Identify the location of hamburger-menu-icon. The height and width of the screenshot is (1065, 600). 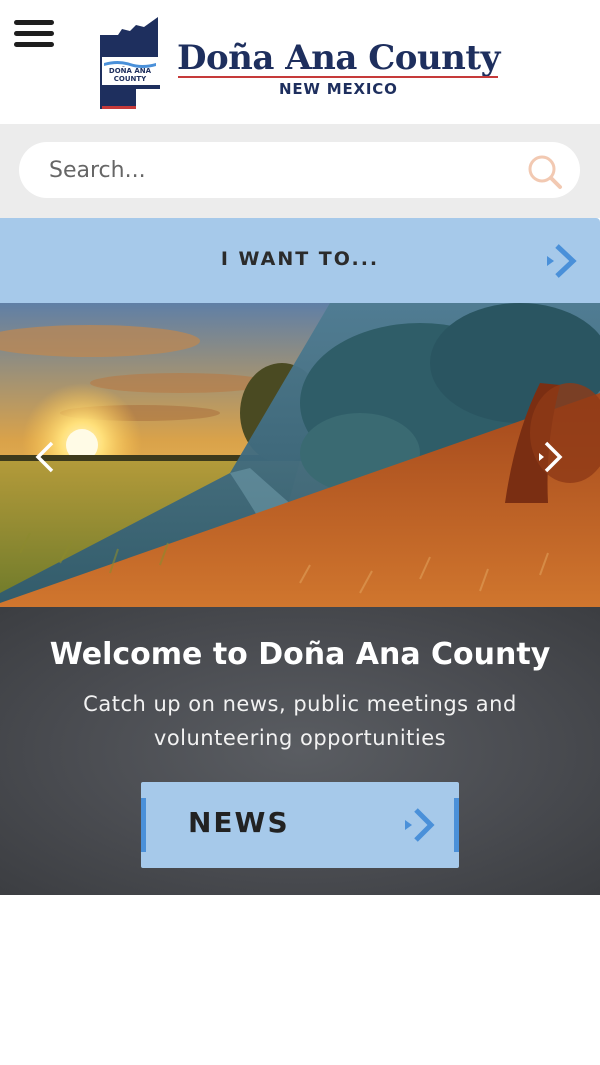
(35, 34).